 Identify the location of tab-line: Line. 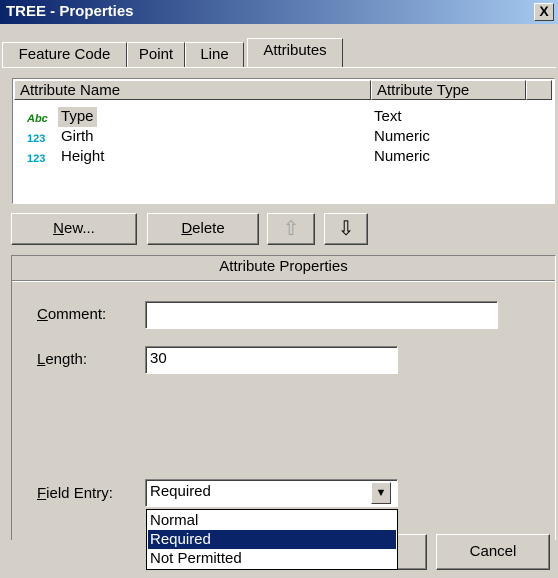
(214, 55).